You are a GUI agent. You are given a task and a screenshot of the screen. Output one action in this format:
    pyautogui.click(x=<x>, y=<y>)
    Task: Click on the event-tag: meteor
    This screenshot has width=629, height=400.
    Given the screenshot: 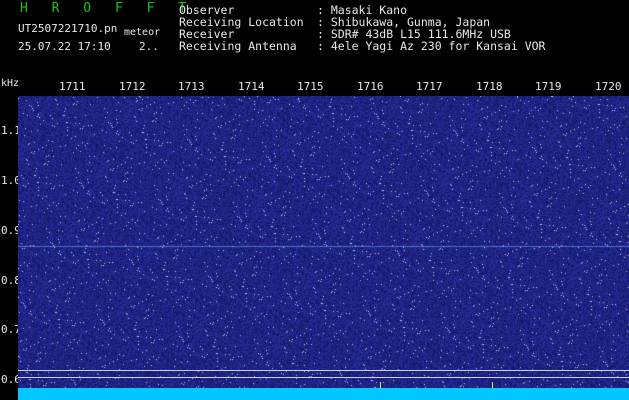 What is the action you would take?
    pyautogui.click(x=142, y=32)
    